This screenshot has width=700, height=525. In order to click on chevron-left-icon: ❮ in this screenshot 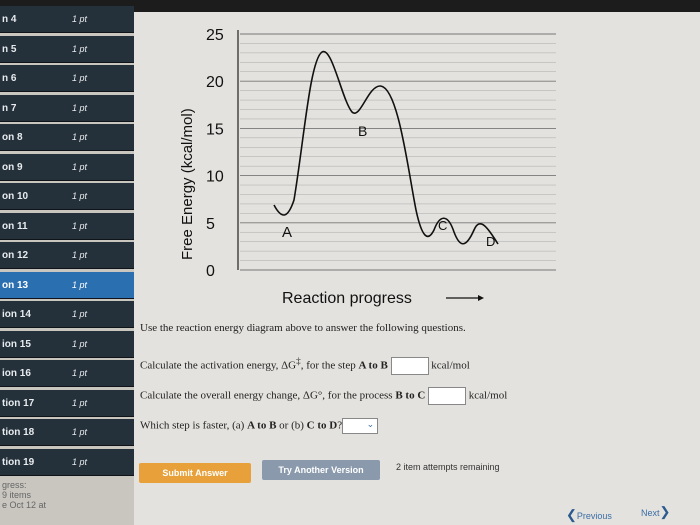, I will do `click(571, 514)`.